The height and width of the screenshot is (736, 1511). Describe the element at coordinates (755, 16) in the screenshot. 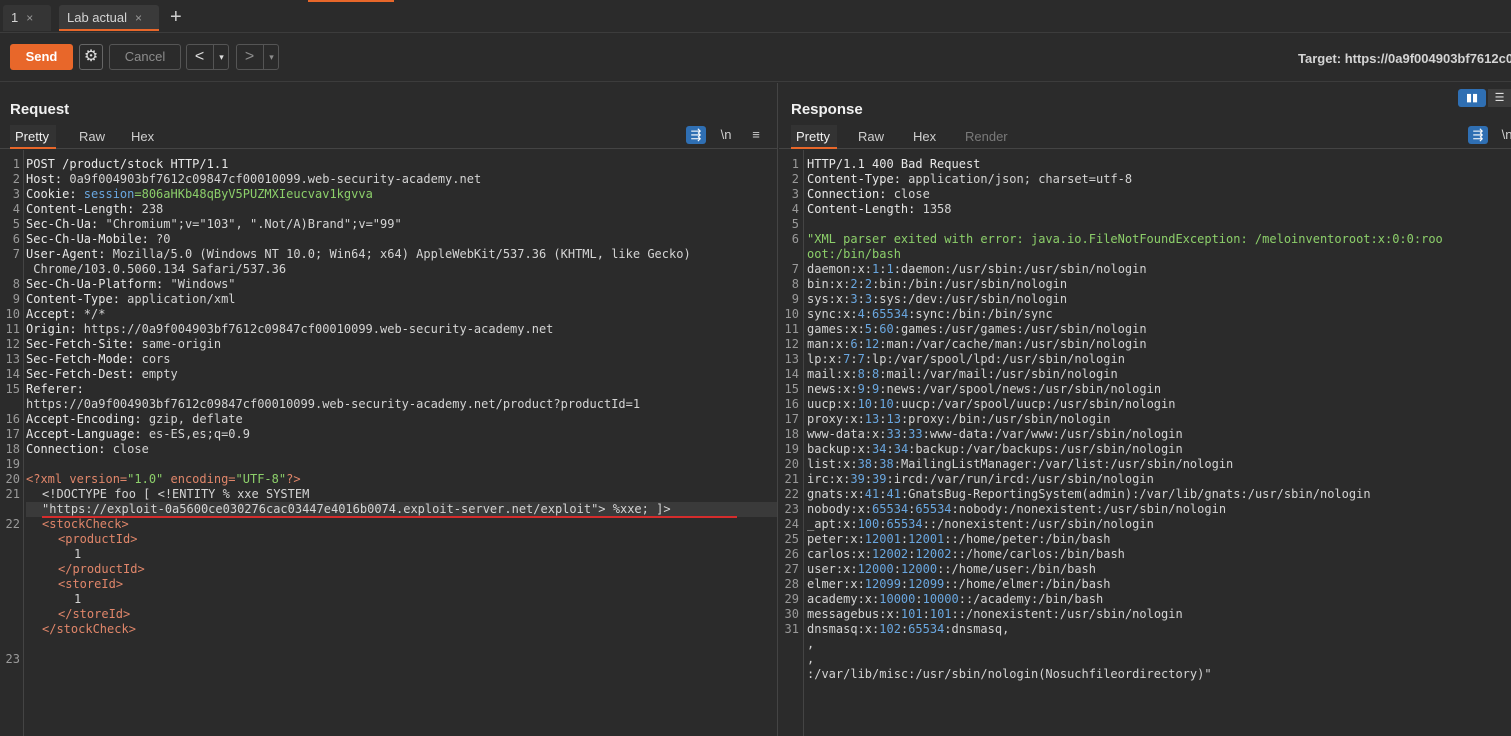

I see `tab-bar: 1 × Lab actual × +` at that location.